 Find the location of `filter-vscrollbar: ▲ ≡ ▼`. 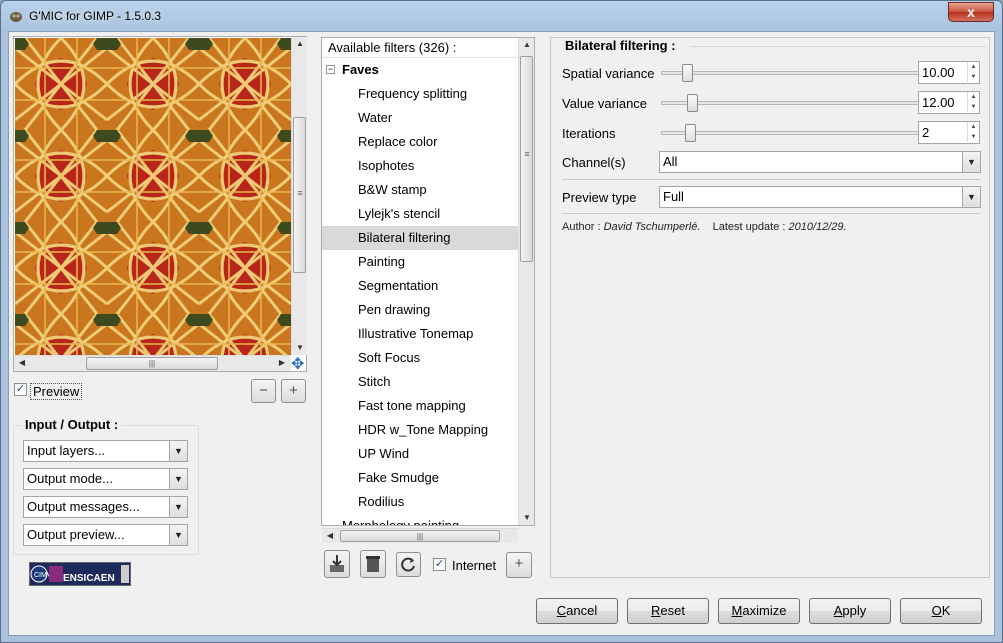

filter-vscrollbar: ▲ ≡ ▼ is located at coordinates (526, 281).